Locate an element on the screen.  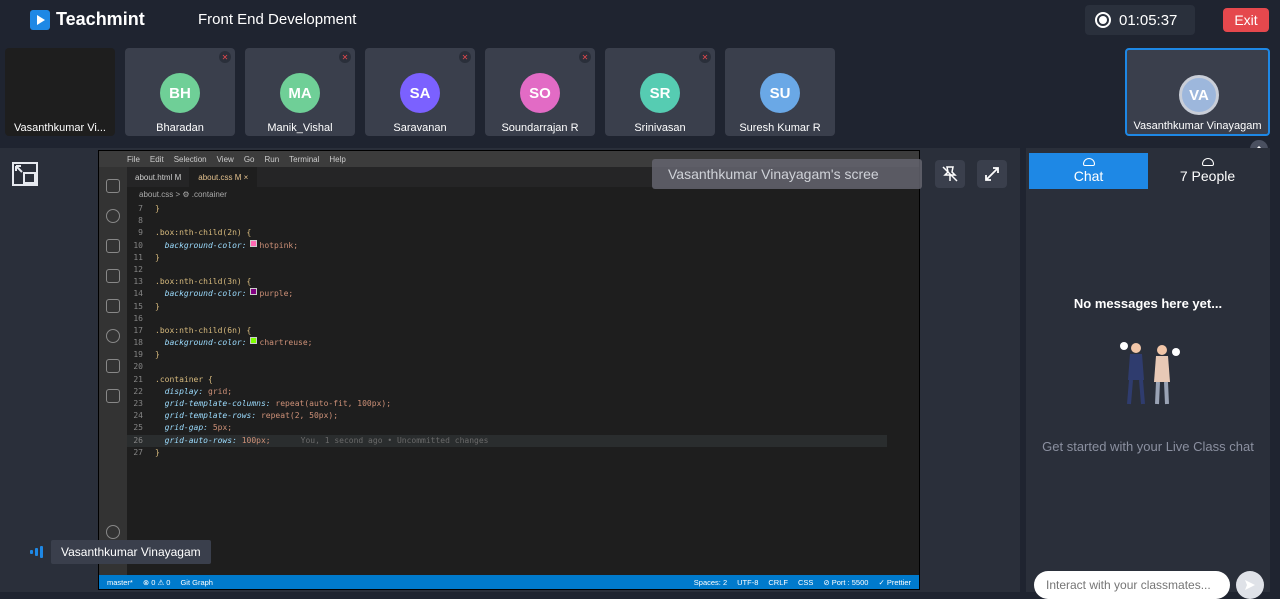
line-number: 9 is located at coordinates (140, 233).